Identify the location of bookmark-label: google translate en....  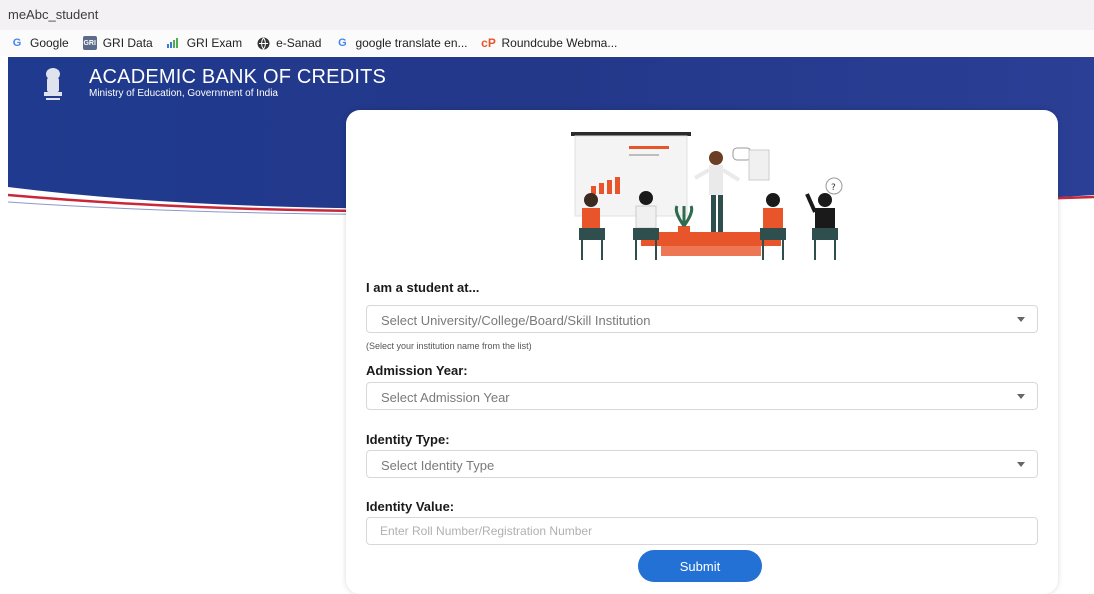
(411, 43).